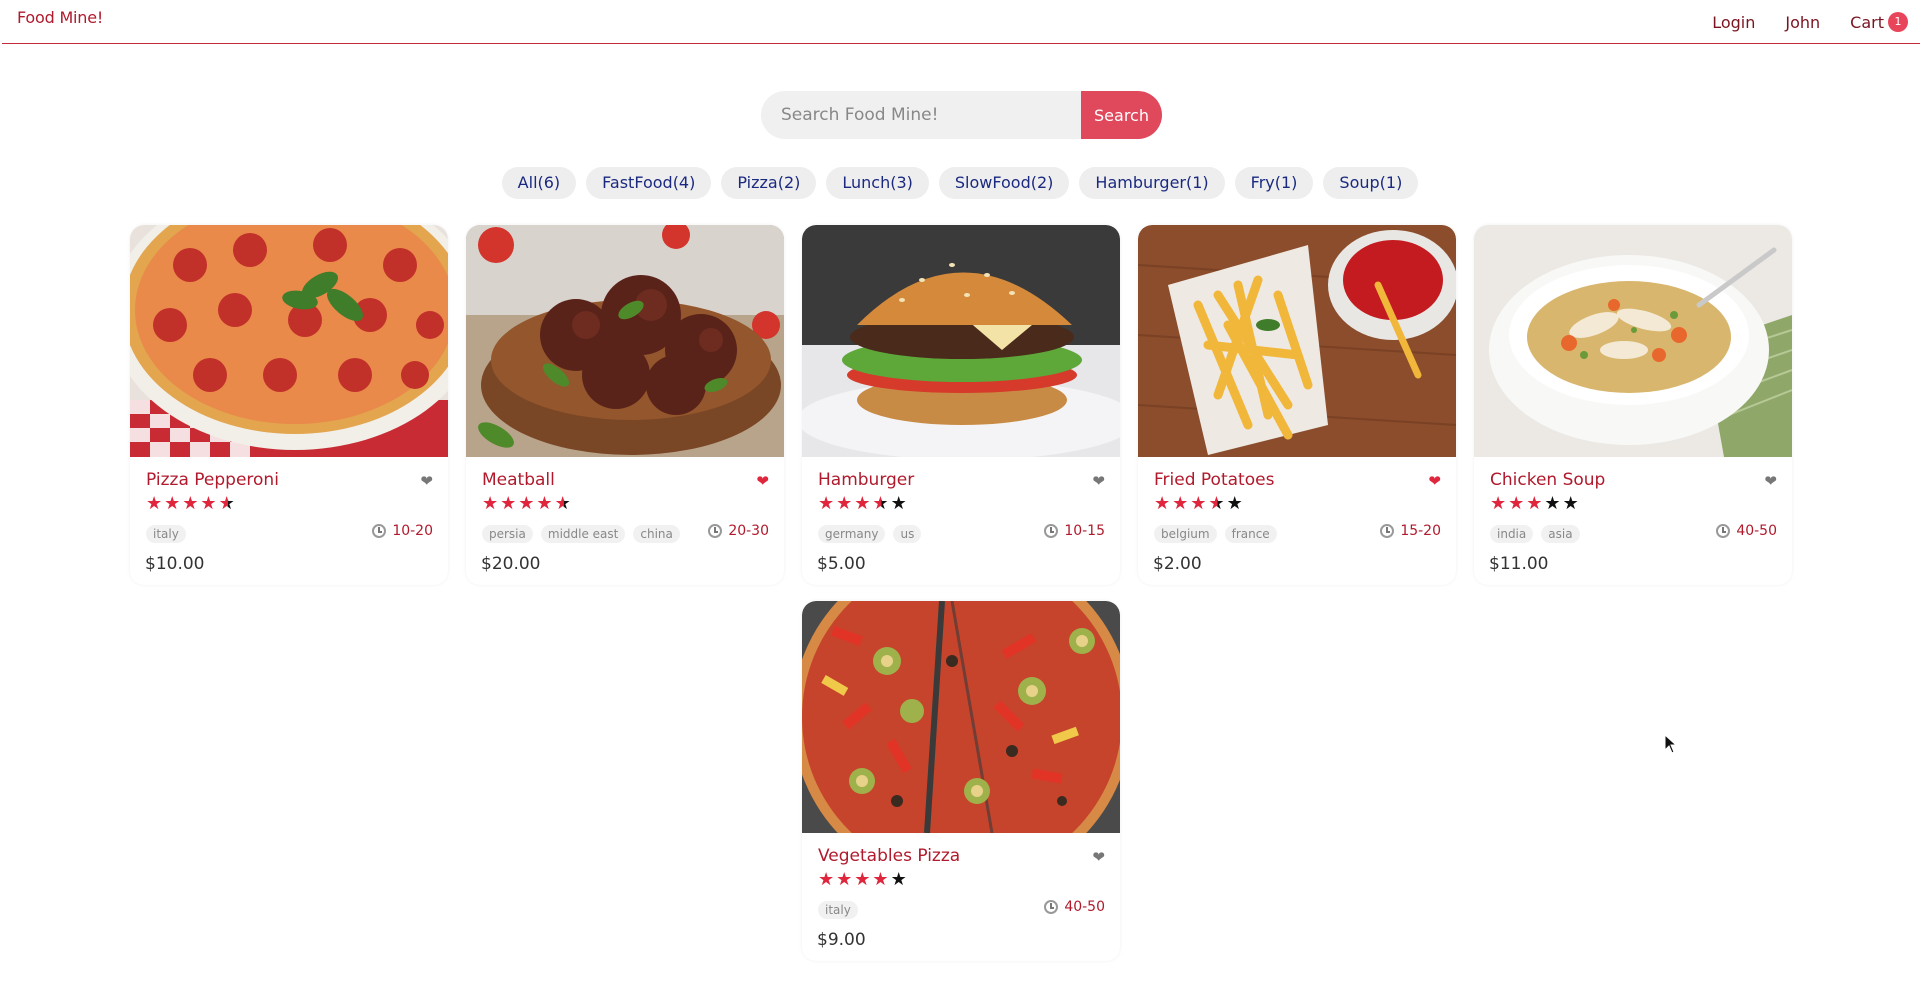 This screenshot has height=997, width=1920. I want to click on origin-tags: germany us, so click(870, 534).